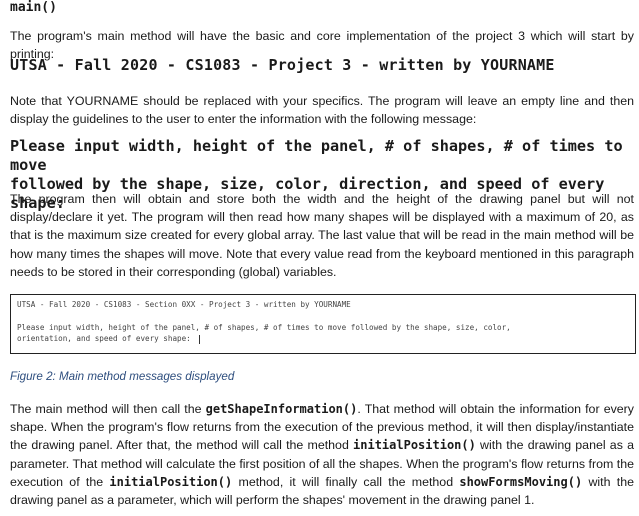 The width and height of the screenshot is (639, 516). What do you see at coordinates (108, 409) in the screenshot?
I see `p4-text-1: The main method will then call the` at bounding box center [108, 409].